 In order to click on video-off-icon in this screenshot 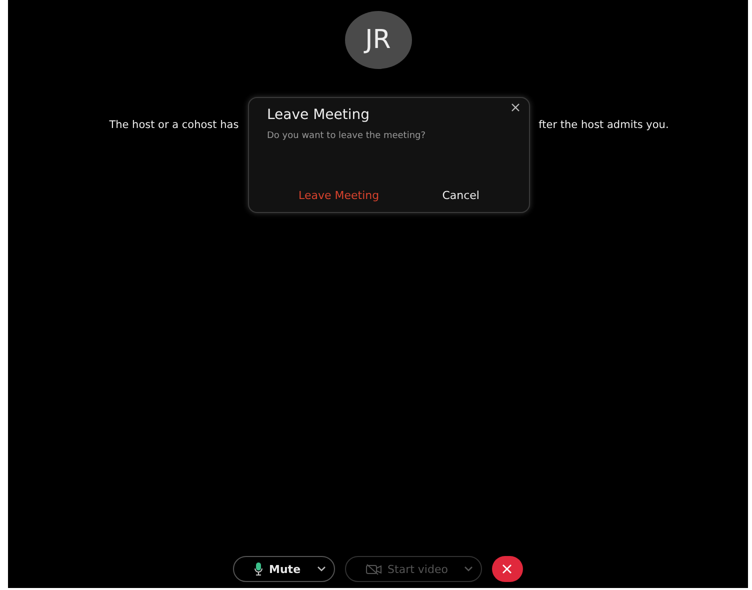, I will do `click(374, 569)`.